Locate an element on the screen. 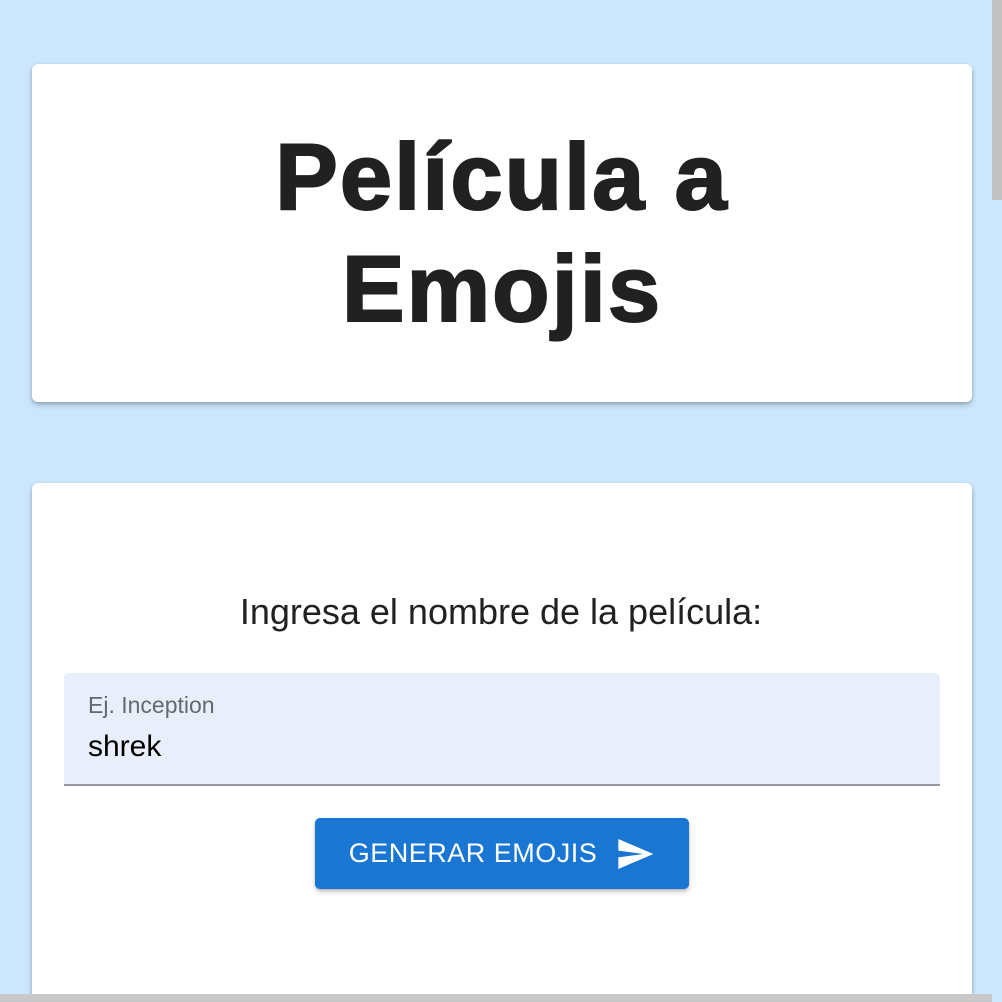 The width and height of the screenshot is (1002, 1002). horizontal-scrollbar is located at coordinates (496, 998).